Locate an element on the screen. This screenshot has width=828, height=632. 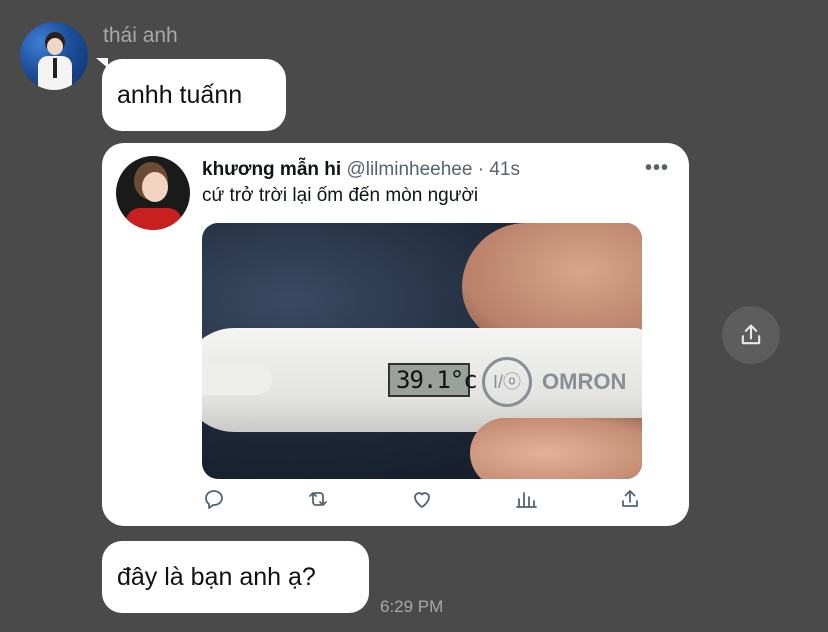
retweet-icon is located at coordinates (318, 499).